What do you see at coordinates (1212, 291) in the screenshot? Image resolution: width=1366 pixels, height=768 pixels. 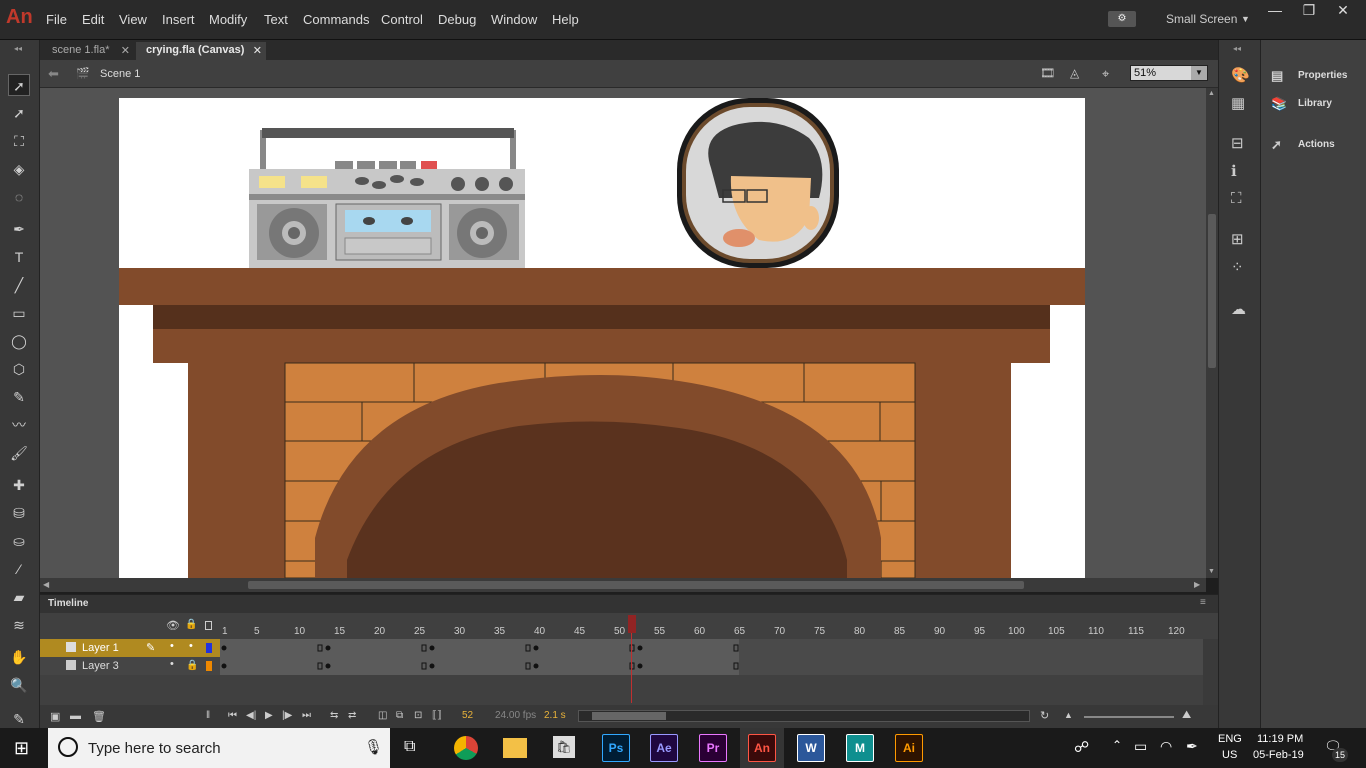 I see `vertical-scroll-thumb` at bounding box center [1212, 291].